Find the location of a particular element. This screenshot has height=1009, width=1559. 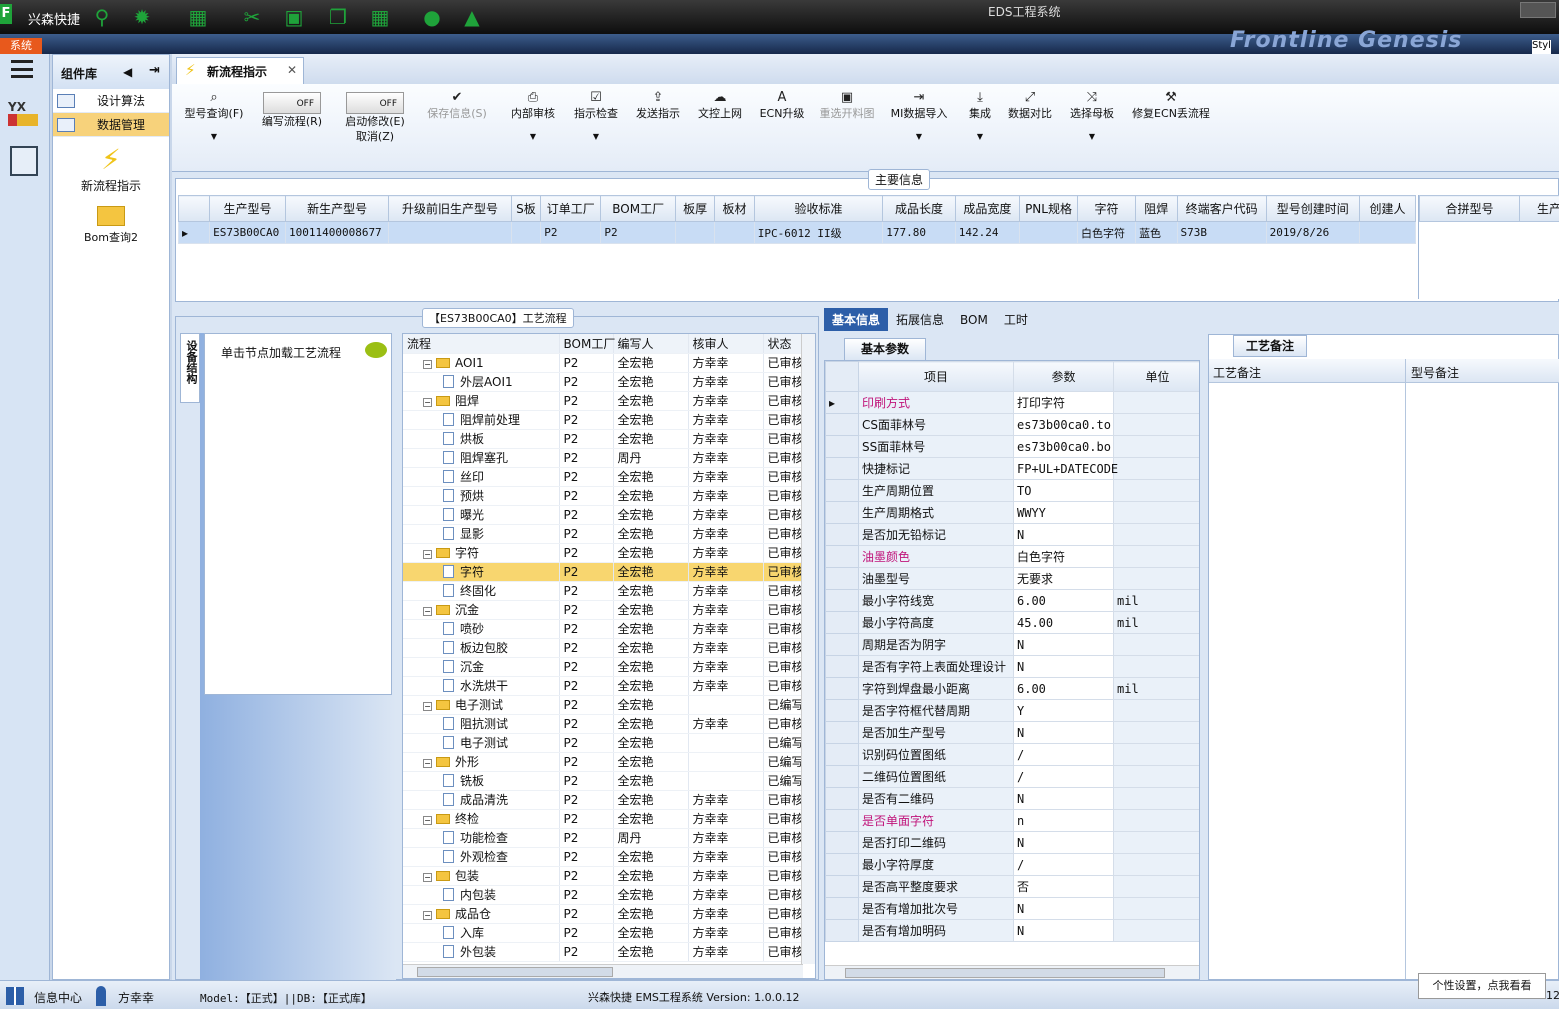

info-center-label: 信息中心 is located at coordinates (58, 997).